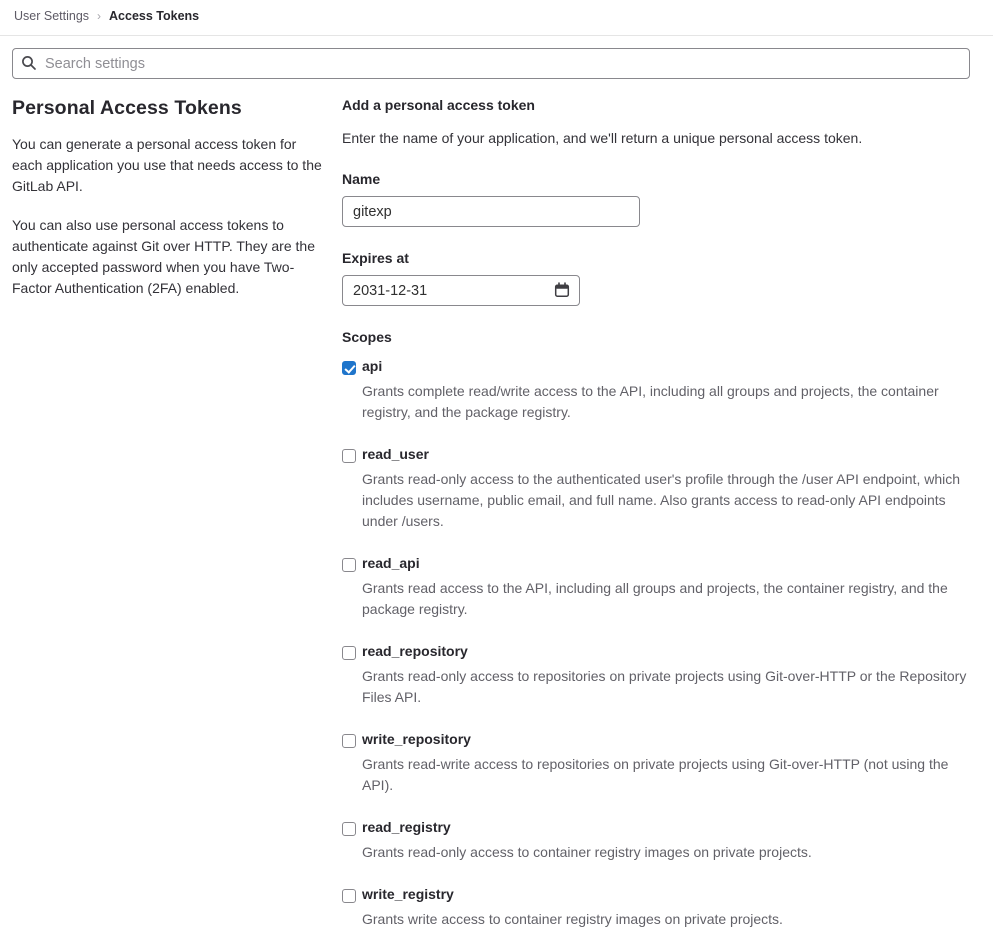  Describe the element at coordinates (391, 563) in the screenshot. I see `scope-label-read_api: read_api` at that location.